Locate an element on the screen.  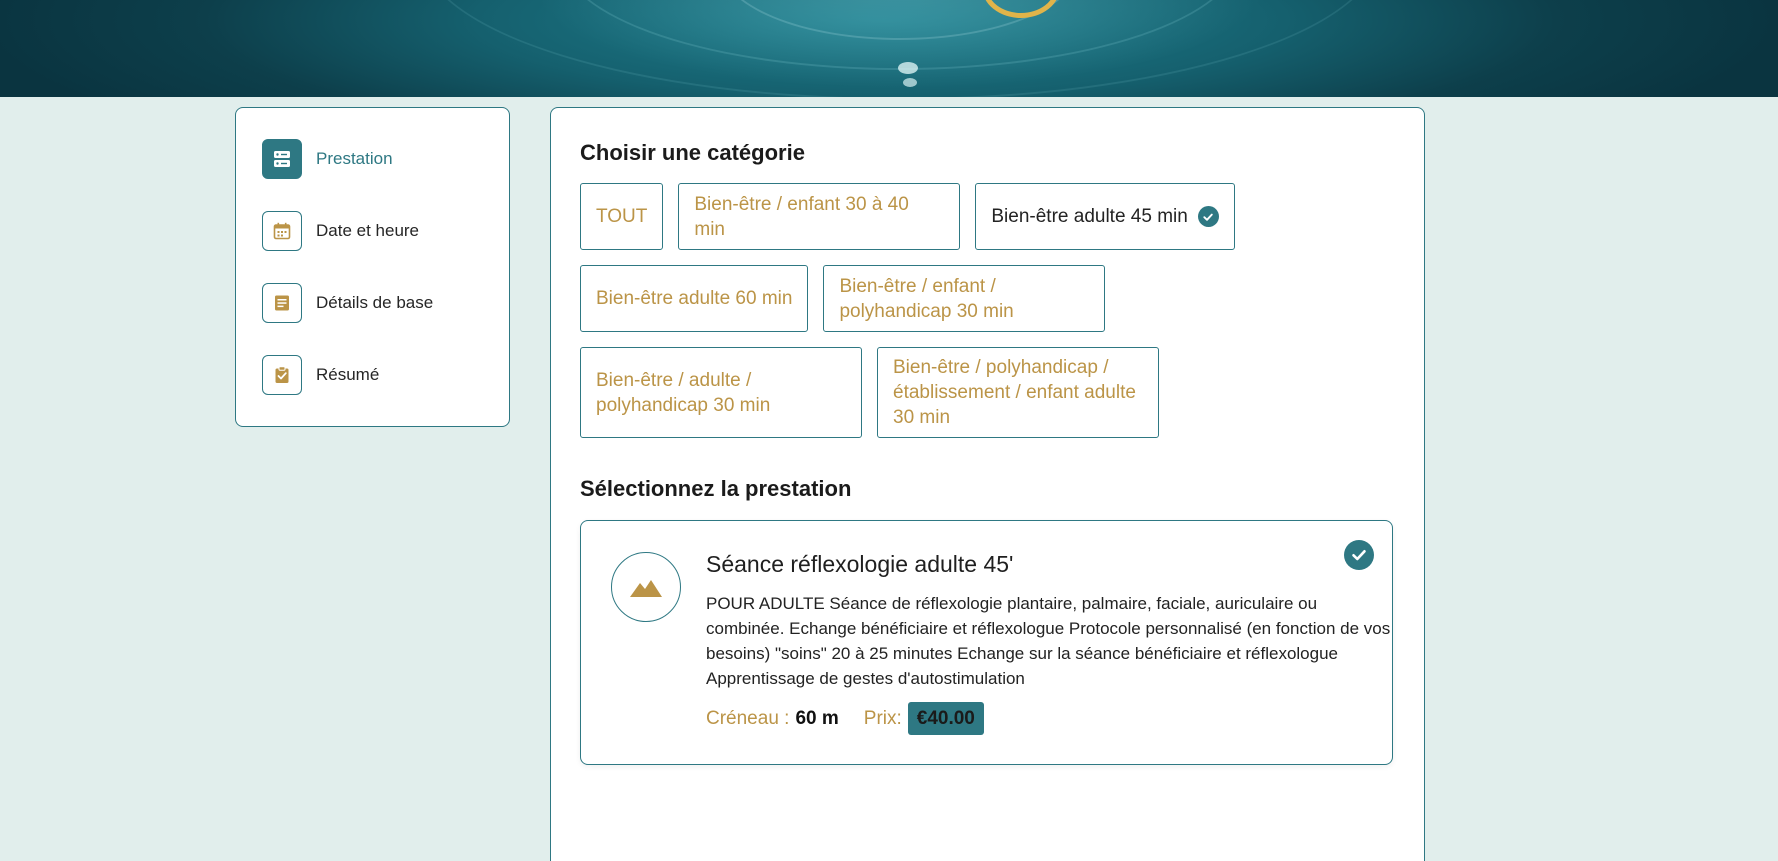
service-meta: Créneau : 60 m Prix: €40.00 is located at coordinates (845, 718).